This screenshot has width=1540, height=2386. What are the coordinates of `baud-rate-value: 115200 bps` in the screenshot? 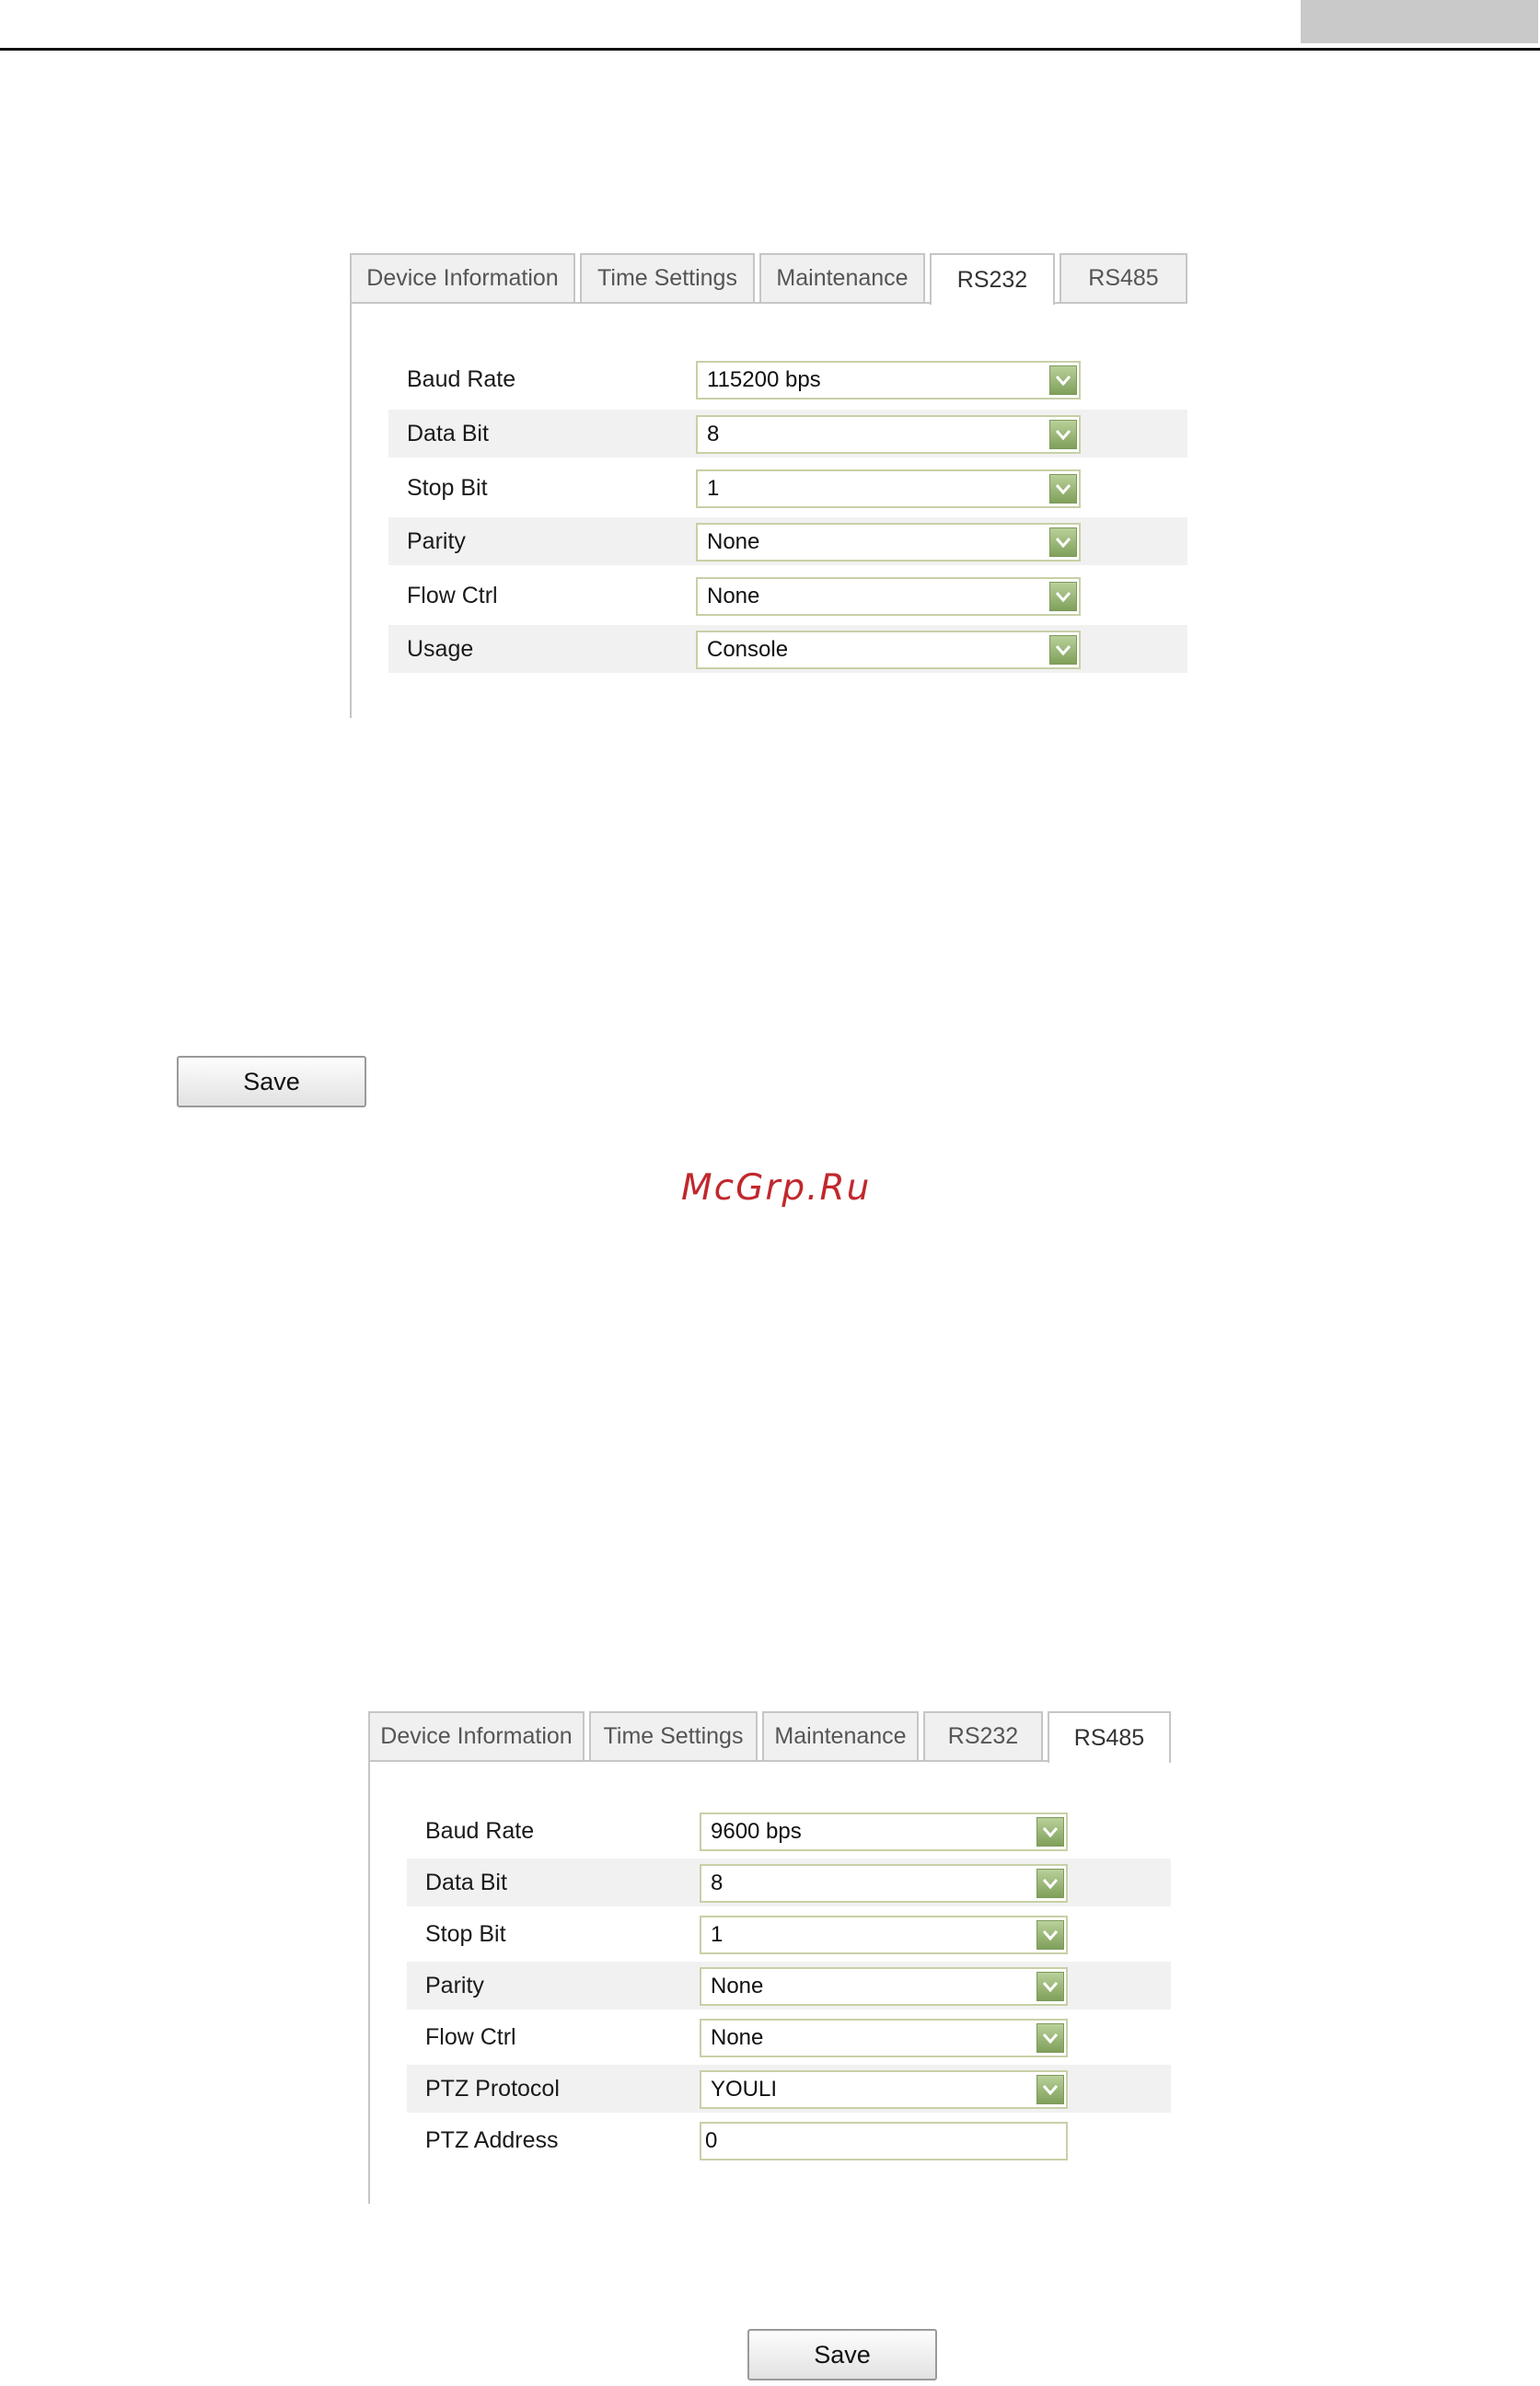 It's located at (764, 379).